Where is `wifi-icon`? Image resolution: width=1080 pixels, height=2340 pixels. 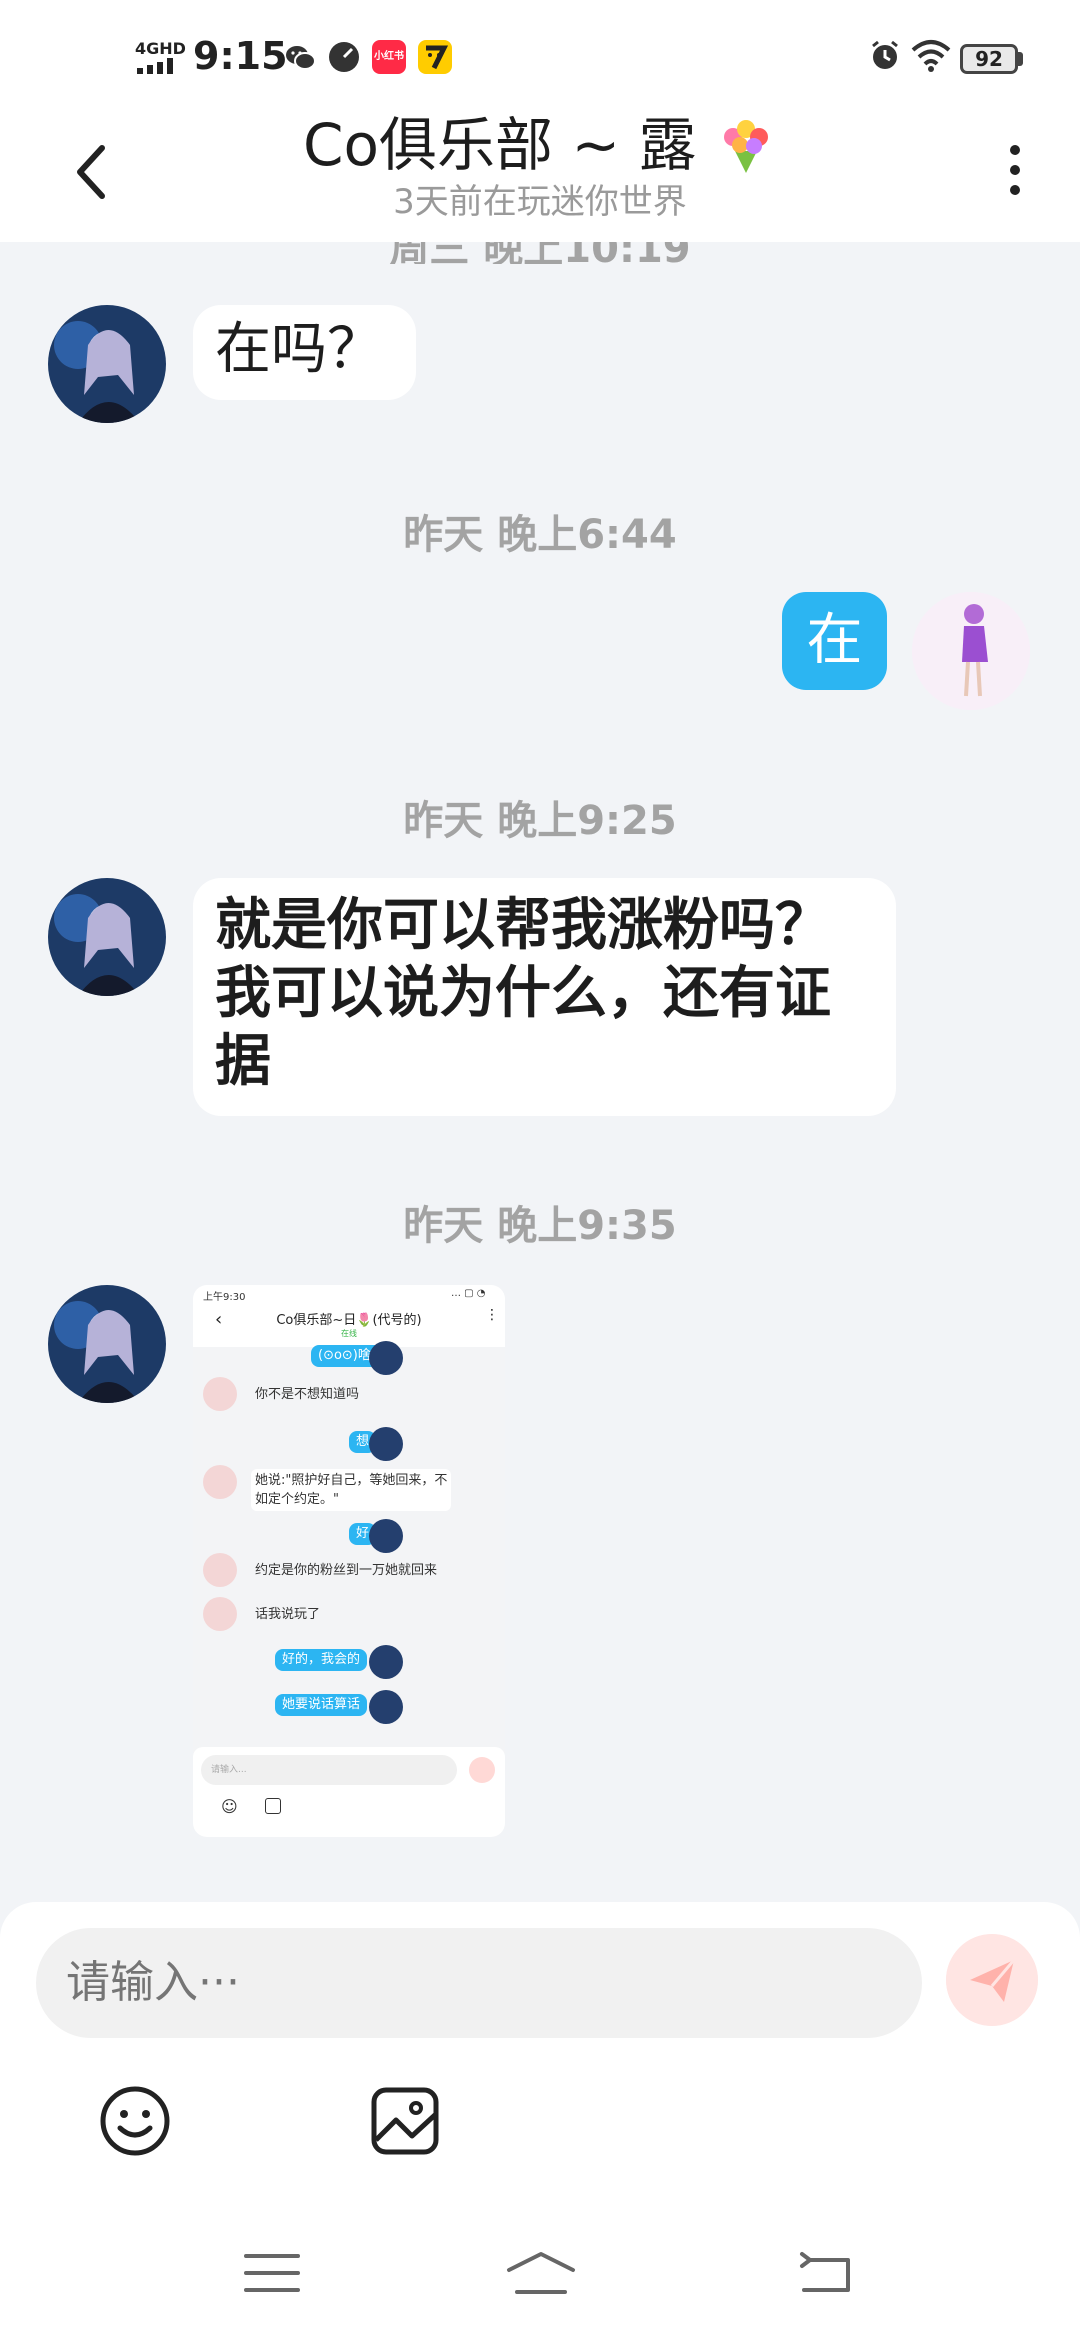 wifi-icon is located at coordinates (931, 56).